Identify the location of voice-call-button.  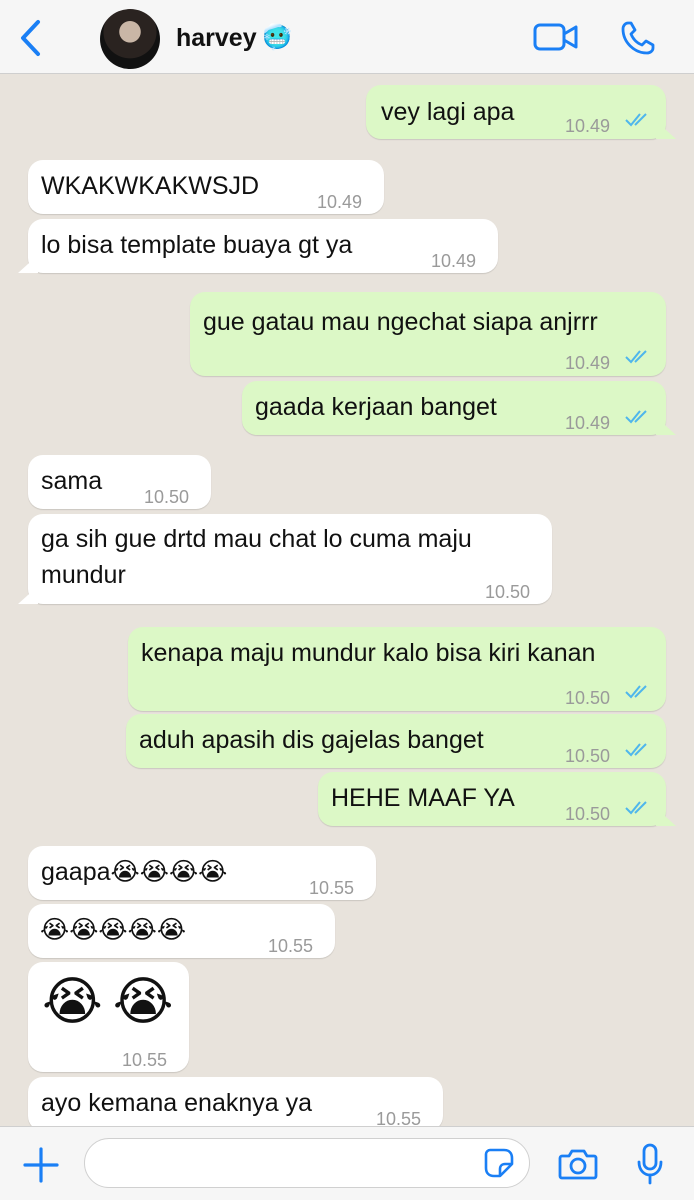
(638, 38).